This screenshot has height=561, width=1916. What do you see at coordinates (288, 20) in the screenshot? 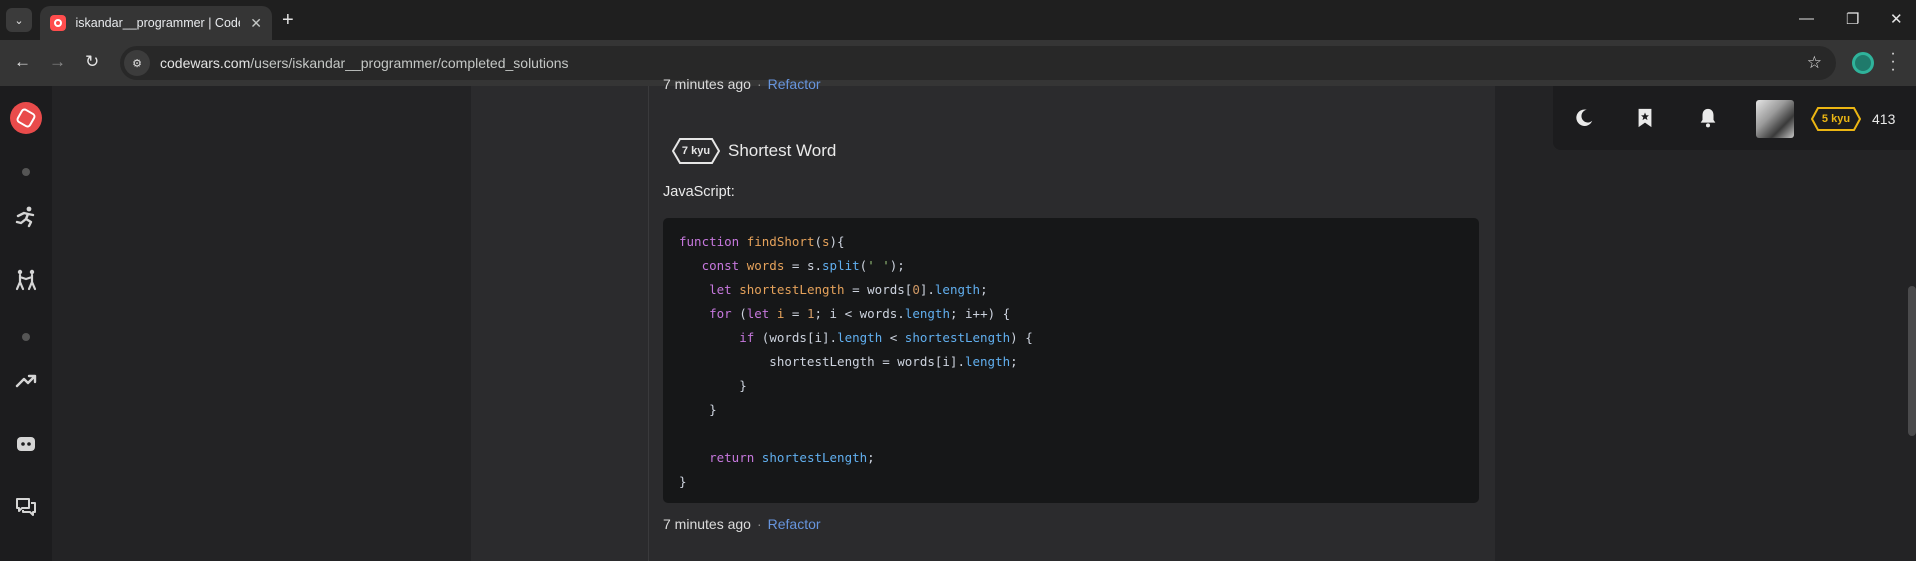
I see `new-tab-button: +` at bounding box center [288, 20].